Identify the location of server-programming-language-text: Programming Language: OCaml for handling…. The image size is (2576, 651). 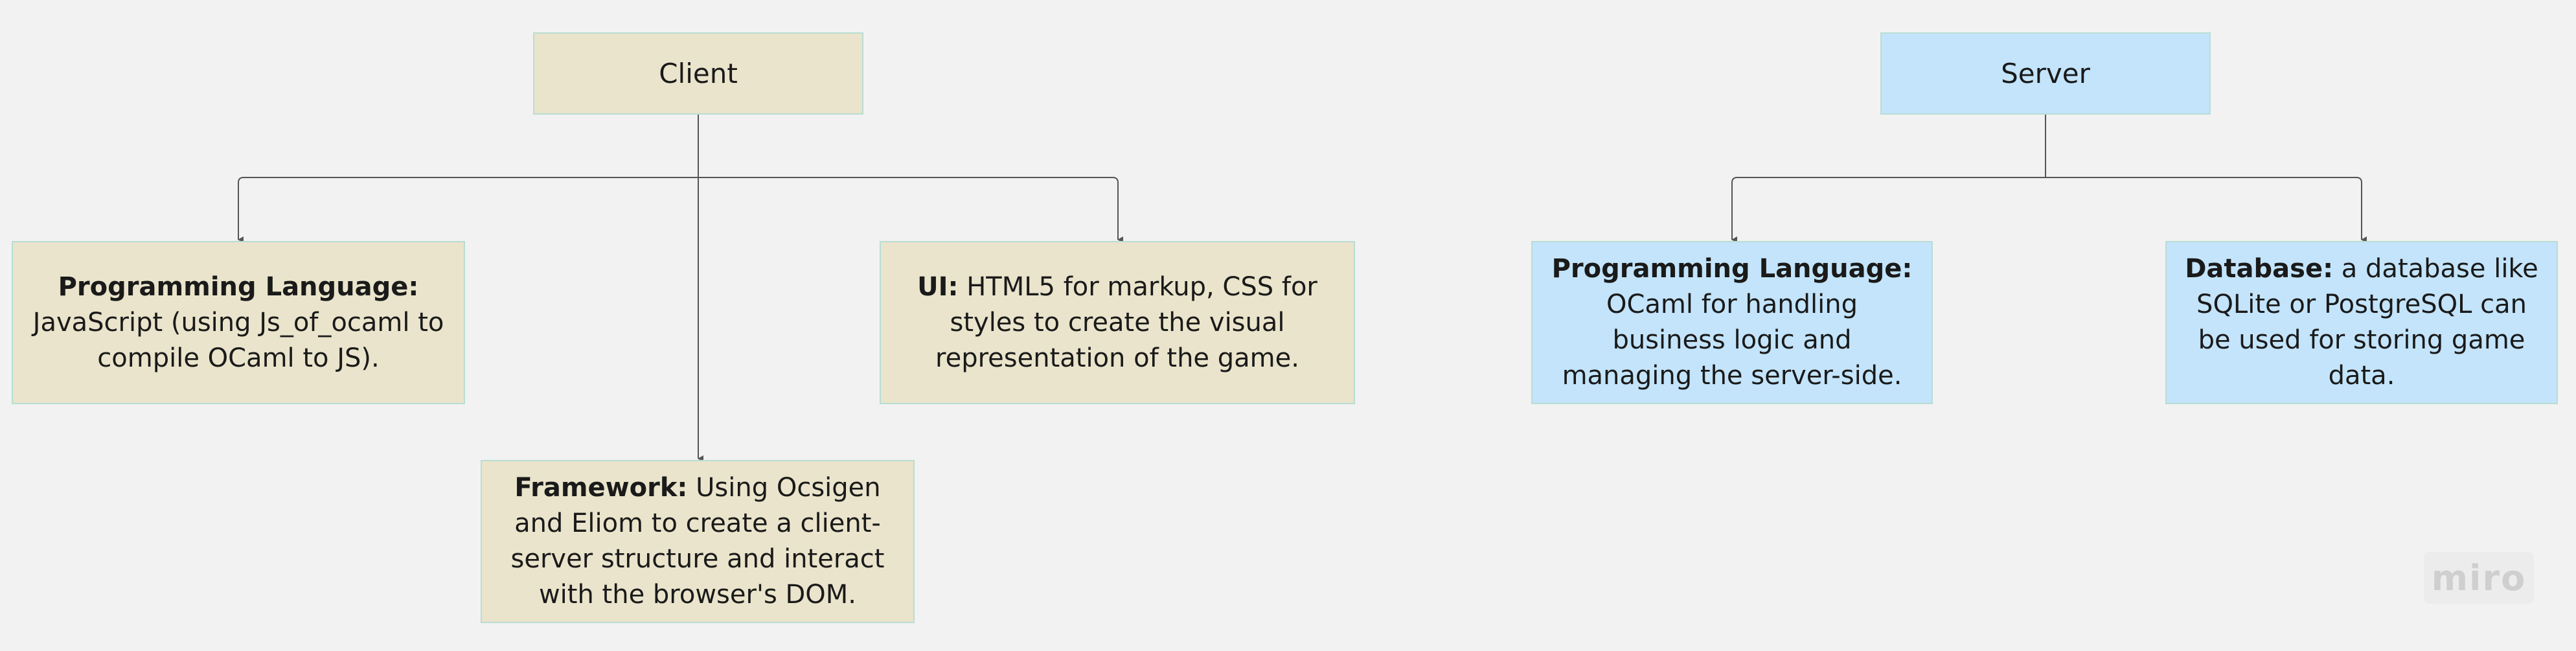
(1733, 323).